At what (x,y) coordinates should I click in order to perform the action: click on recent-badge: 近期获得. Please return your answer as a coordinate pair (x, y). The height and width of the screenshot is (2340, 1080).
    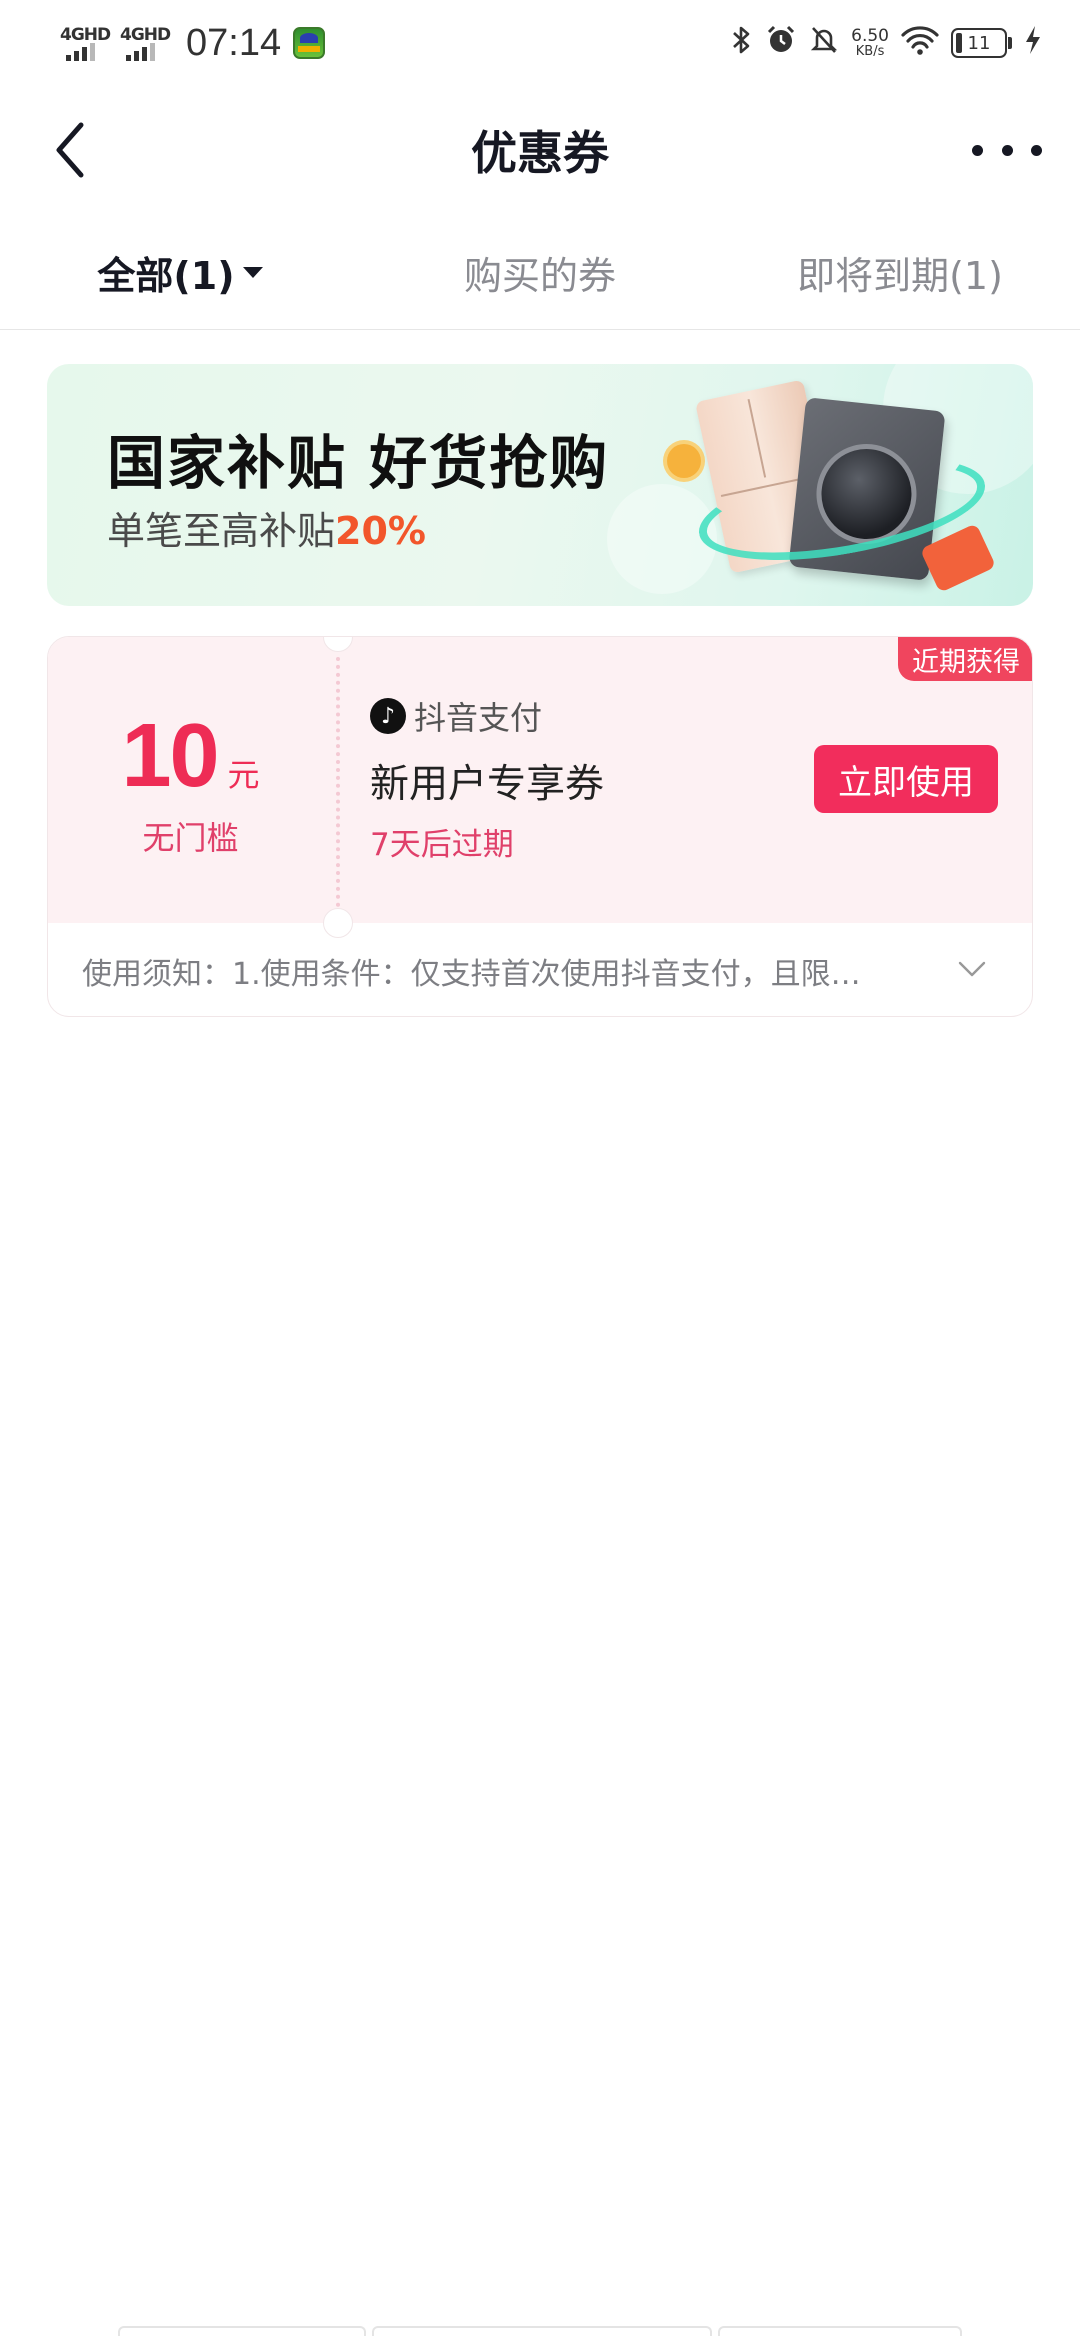
    Looking at the image, I should click on (965, 659).